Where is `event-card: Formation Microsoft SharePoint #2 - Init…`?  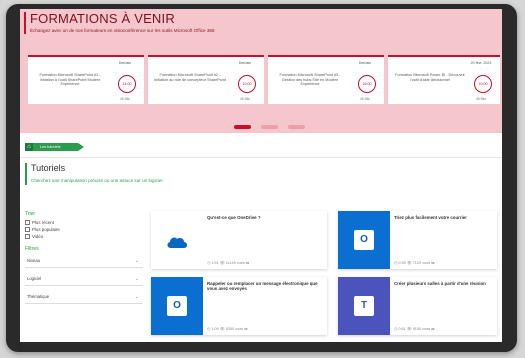 event-card: Formation Microsoft SharePoint #2 - Init… is located at coordinates (206, 79).